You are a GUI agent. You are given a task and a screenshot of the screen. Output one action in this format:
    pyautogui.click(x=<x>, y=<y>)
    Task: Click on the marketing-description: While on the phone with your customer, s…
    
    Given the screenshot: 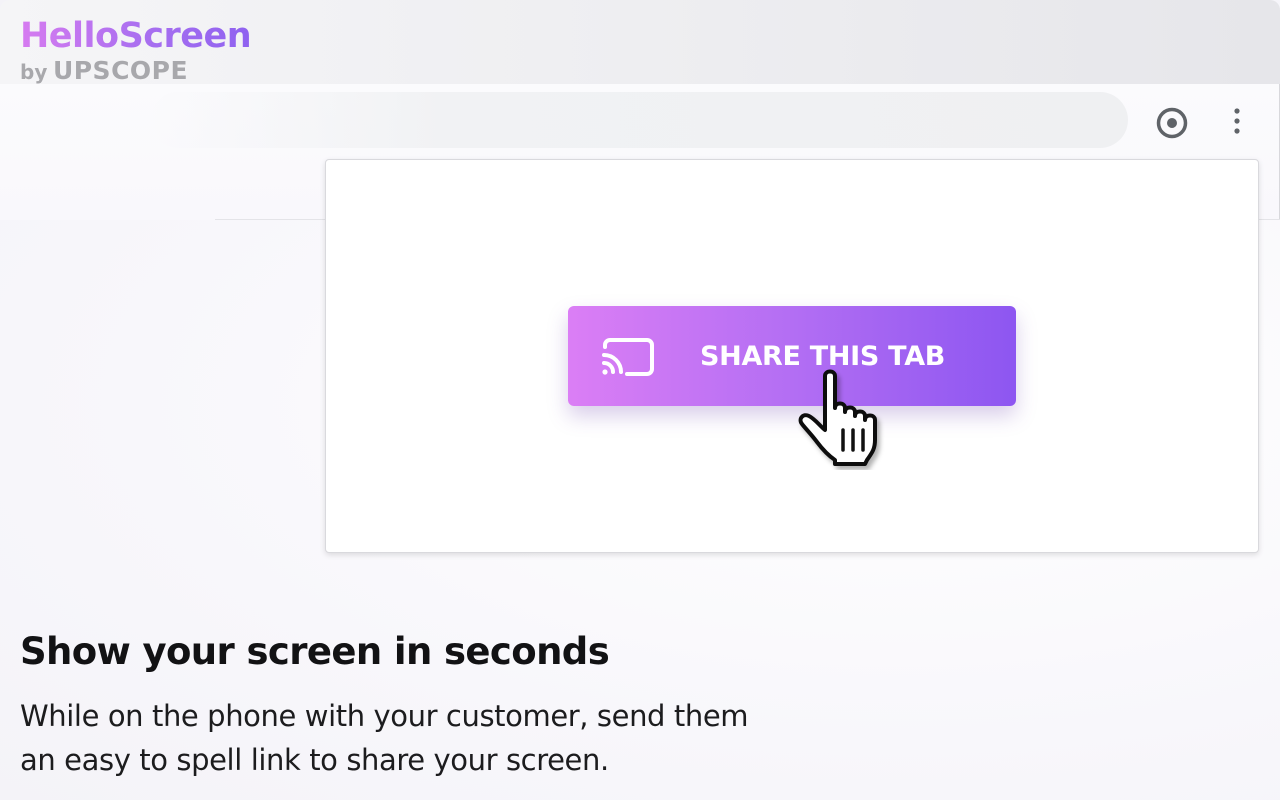 What is the action you would take?
    pyautogui.click(x=384, y=738)
    